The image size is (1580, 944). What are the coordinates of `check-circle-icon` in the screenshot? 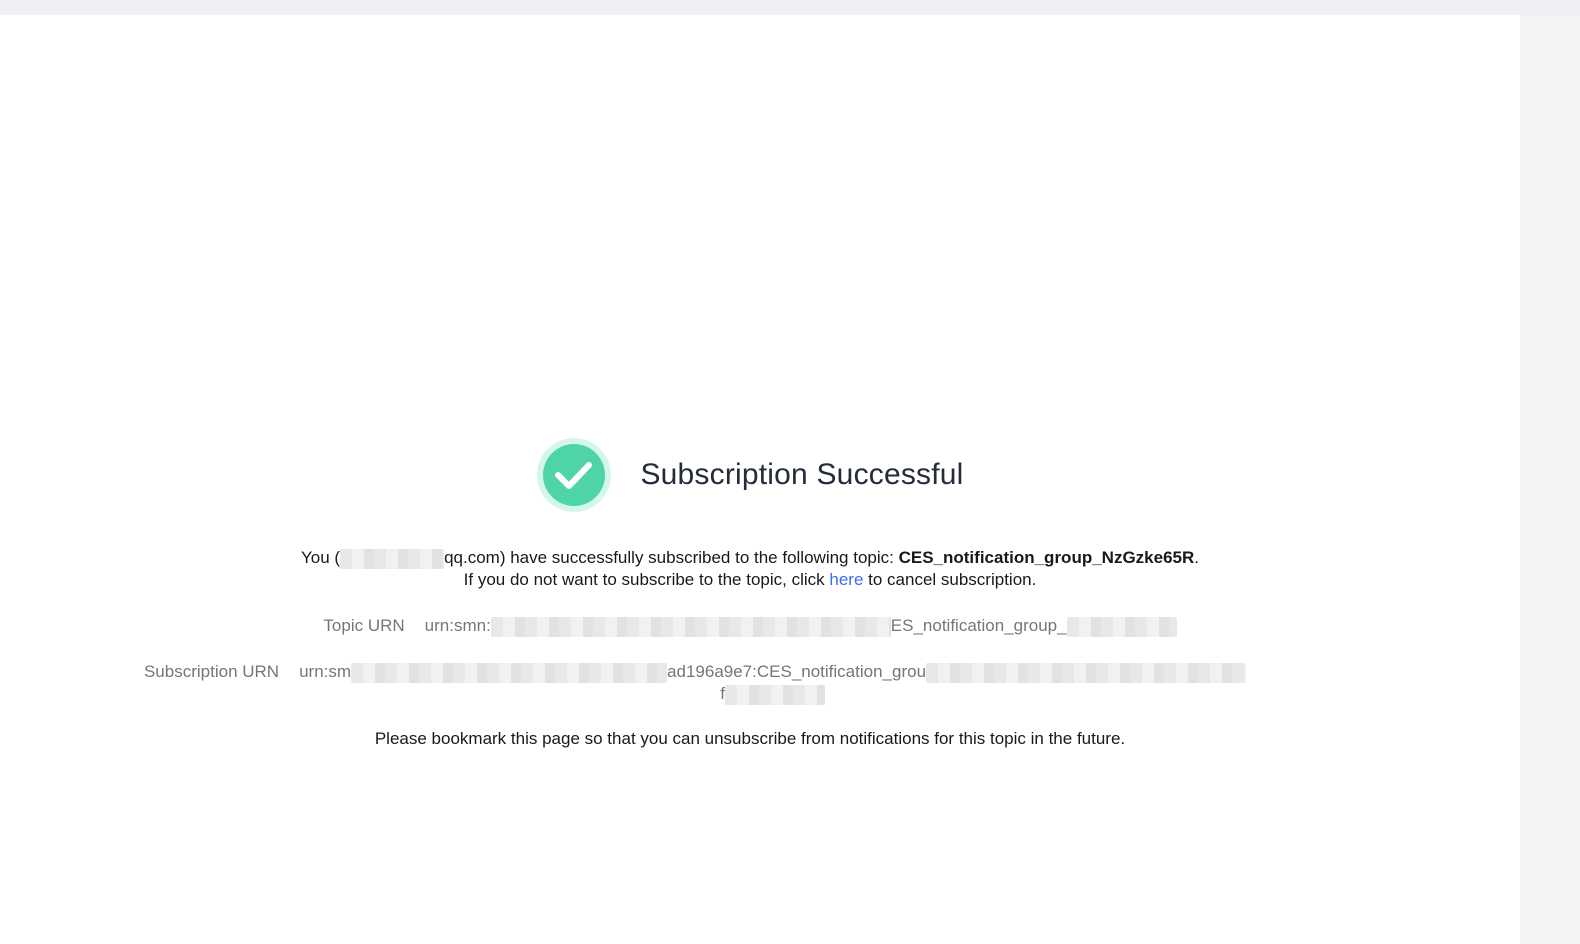 It's located at (574, 475).